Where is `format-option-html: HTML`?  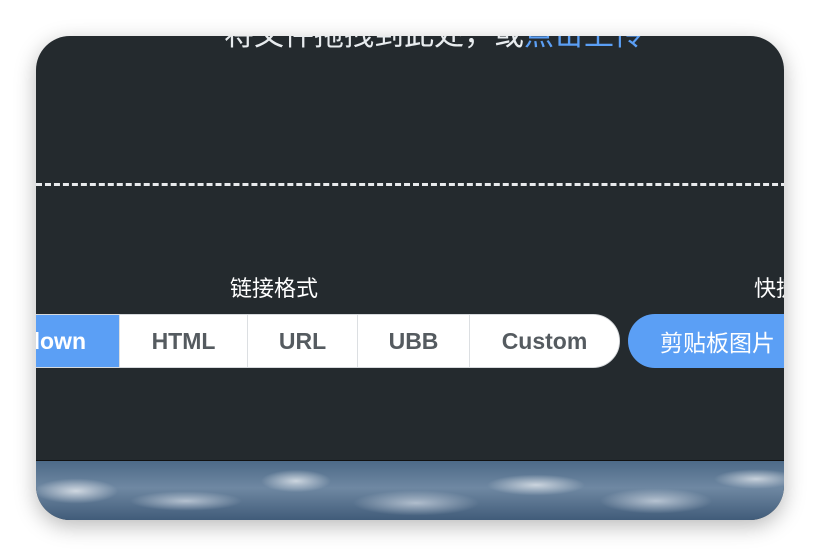 format-option-html: HTML is located at coordinates (183, 341).